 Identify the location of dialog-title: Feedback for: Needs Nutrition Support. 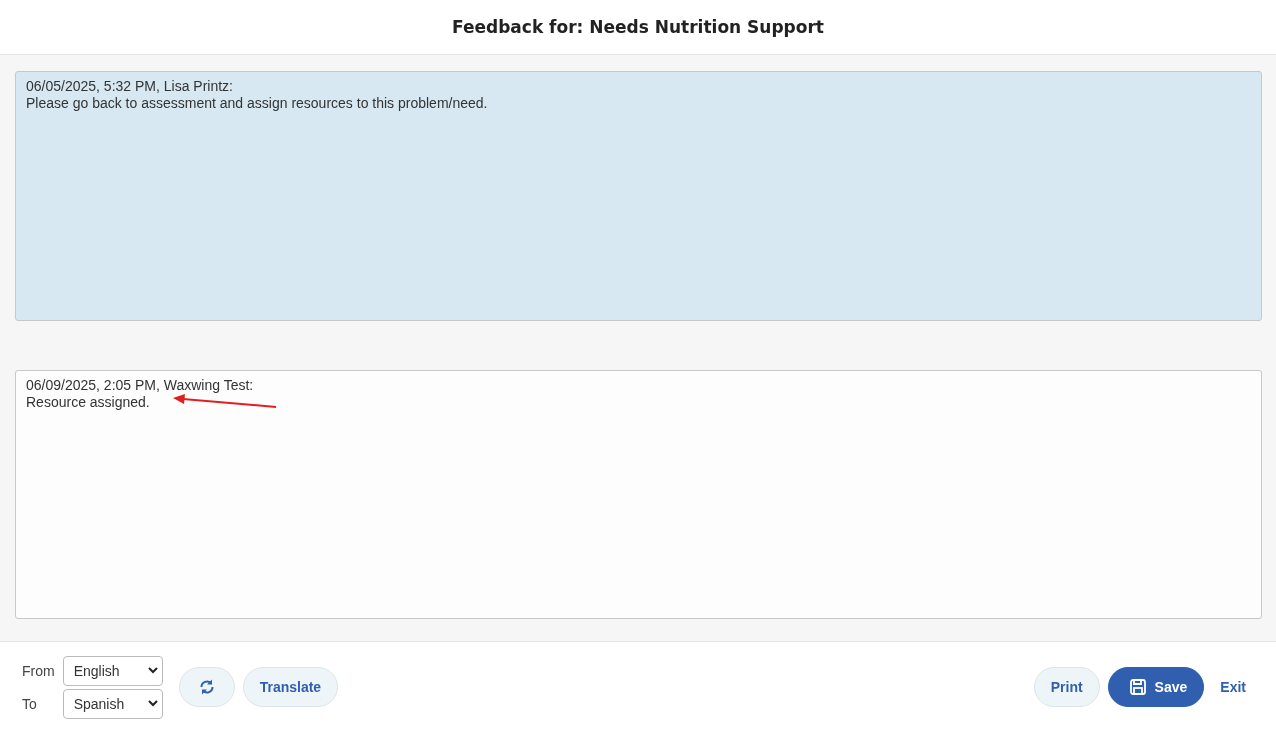
(638, 26).